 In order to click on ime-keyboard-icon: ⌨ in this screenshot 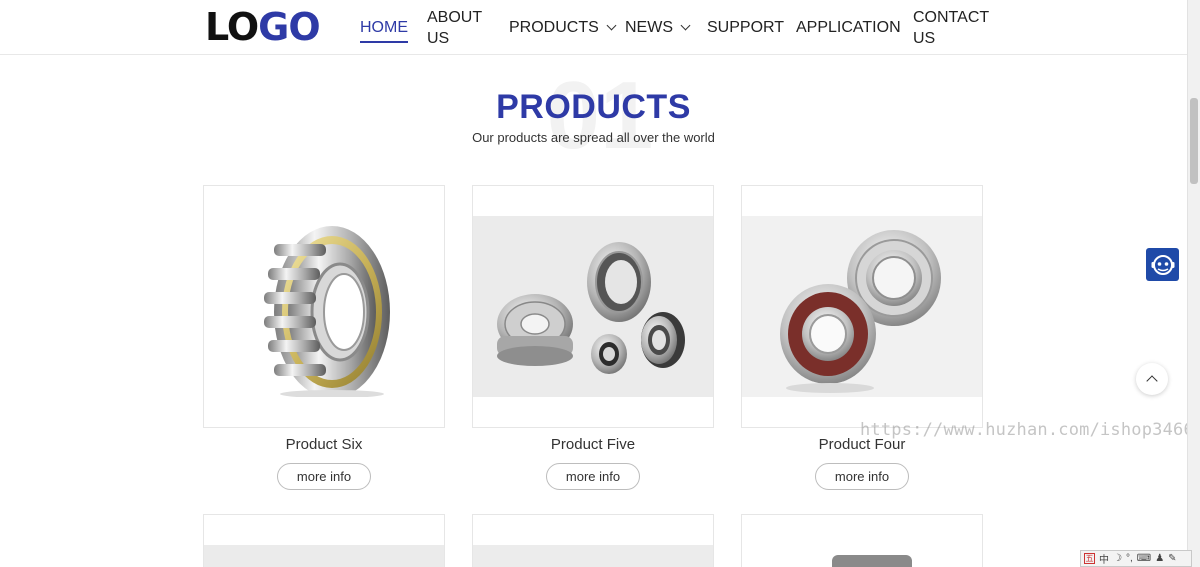, I will do `click(1144, 558)`.